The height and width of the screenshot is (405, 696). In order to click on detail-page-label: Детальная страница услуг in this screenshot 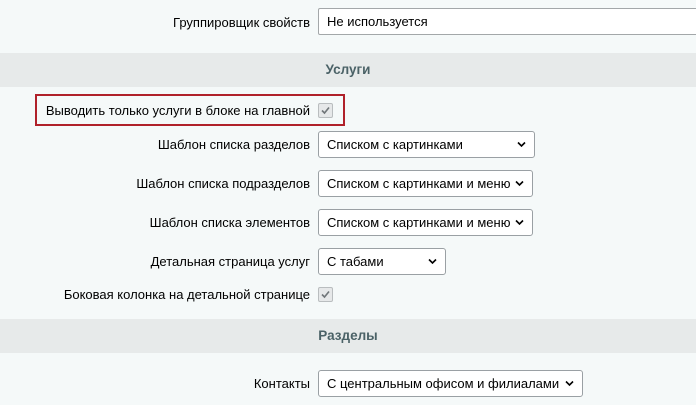, I will do `click(230, 261)`.